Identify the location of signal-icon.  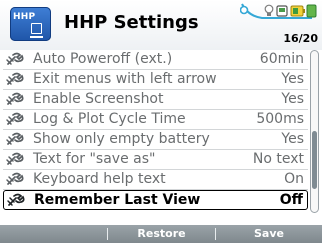
(311, 11).